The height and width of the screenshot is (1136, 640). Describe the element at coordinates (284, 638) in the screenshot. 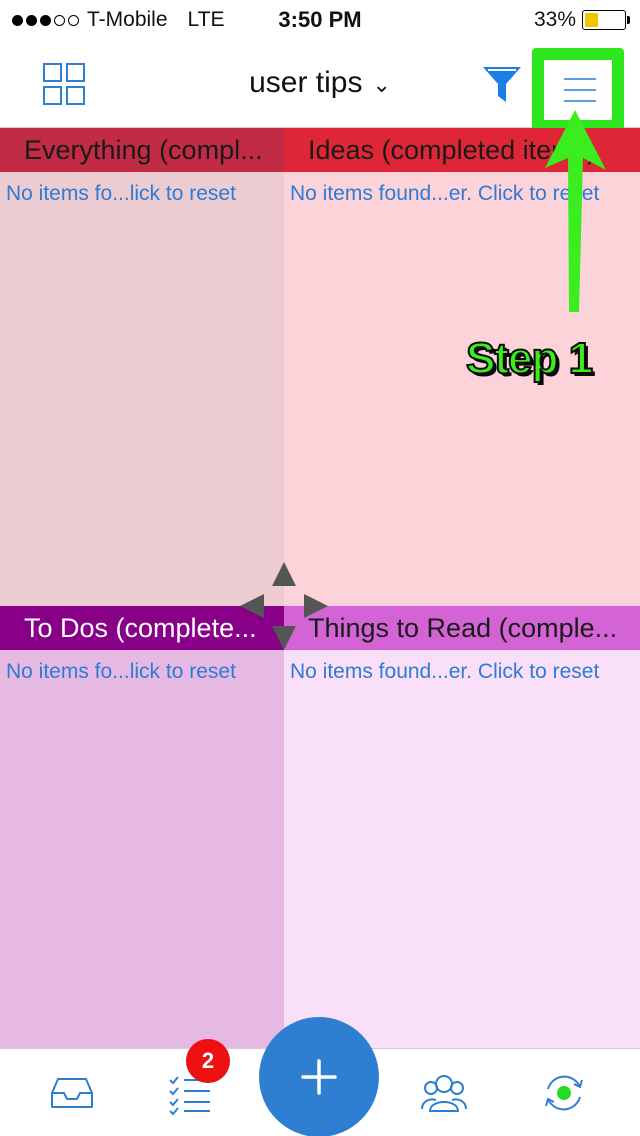

I see `arrow-down-icon` at that location.